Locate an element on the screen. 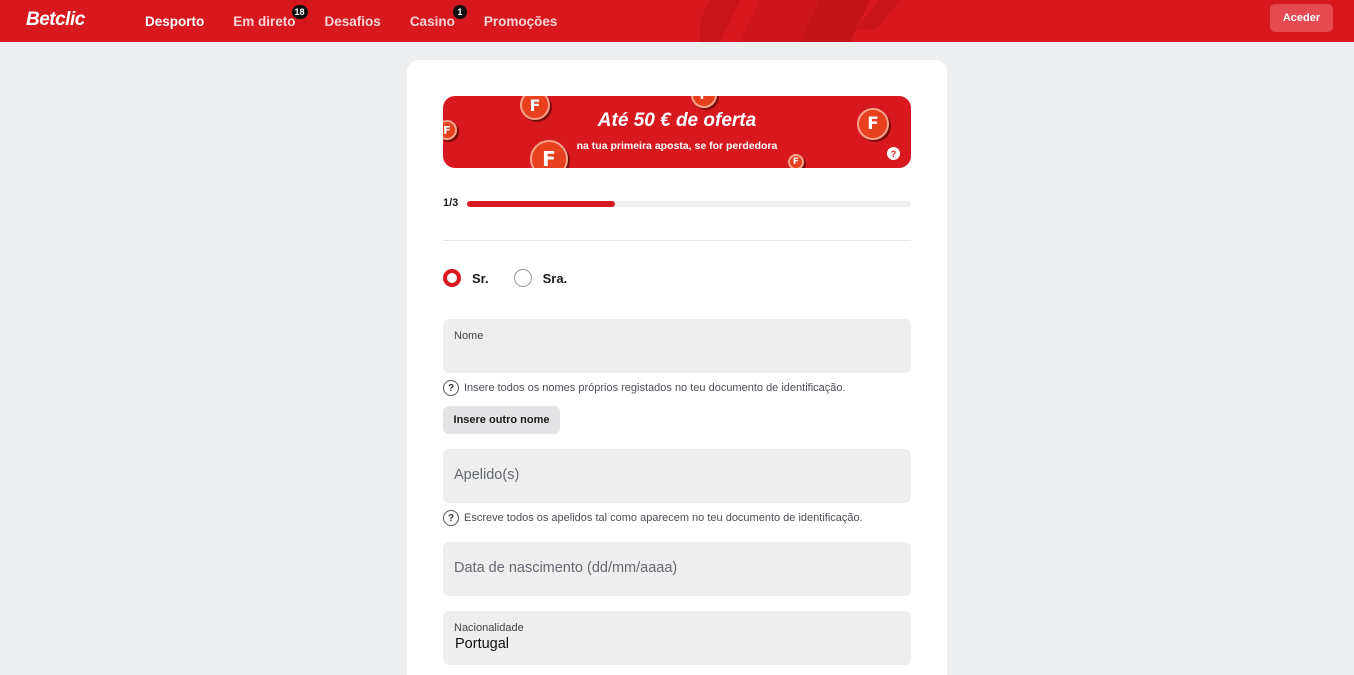 This screenshot has height=675, width=1354. radio-circle is located at coordinates (522, 278).